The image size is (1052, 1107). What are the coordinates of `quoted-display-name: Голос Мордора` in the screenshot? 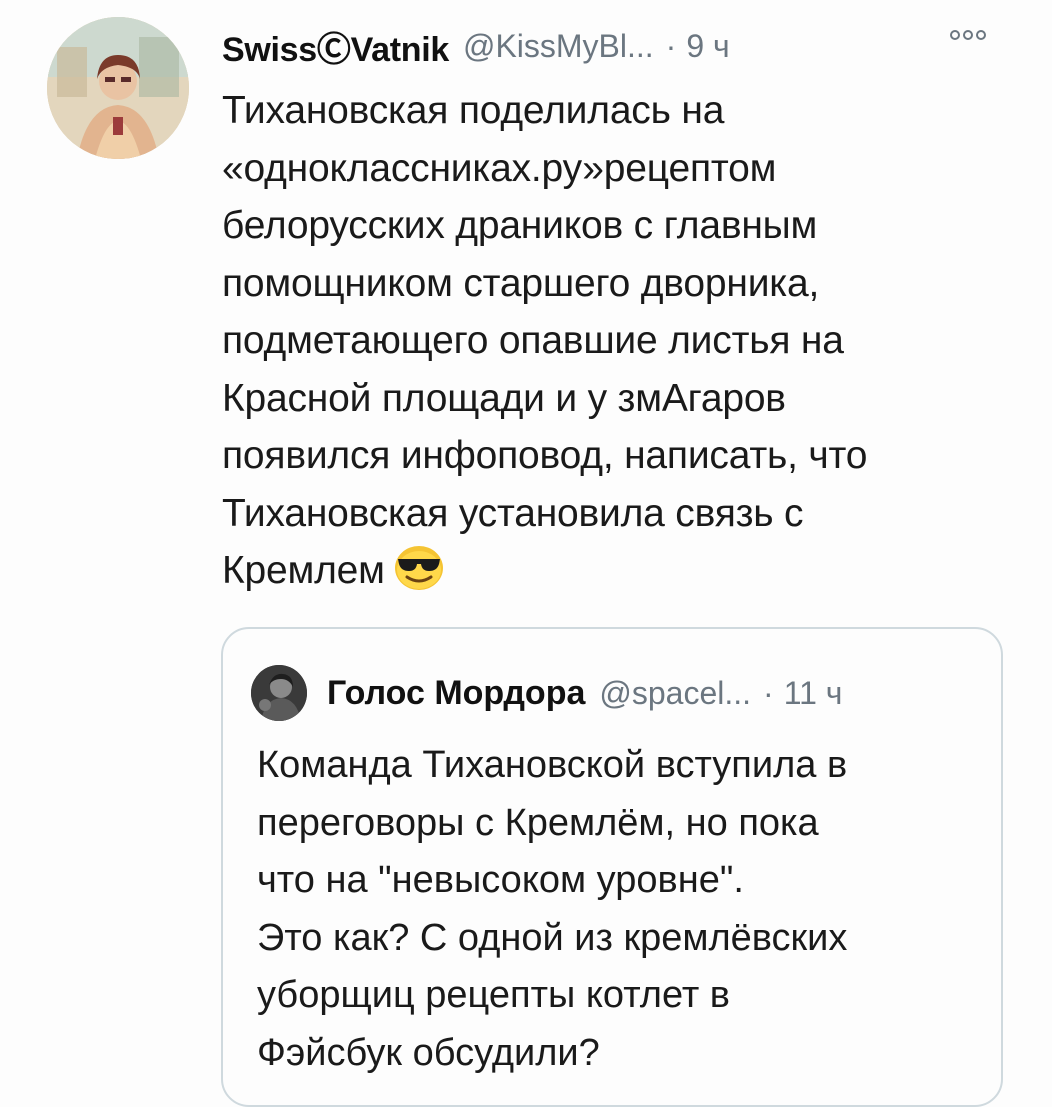 It's located at (456, 693).